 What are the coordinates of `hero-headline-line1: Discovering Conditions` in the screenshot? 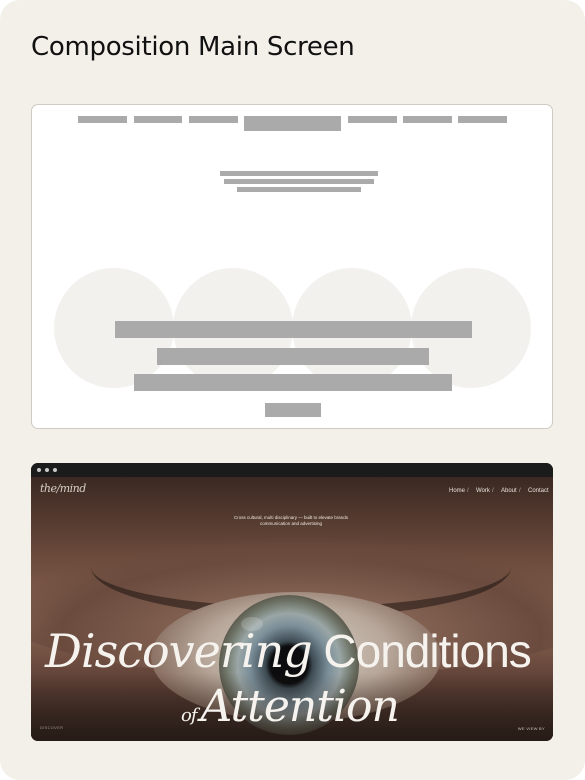 It's located at (295, 651).